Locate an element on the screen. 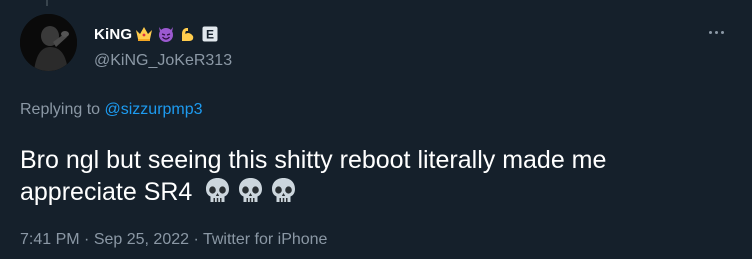 The height and width of the screenshot is (259, 752). svg-text: E is located at coordinates (210, 35).